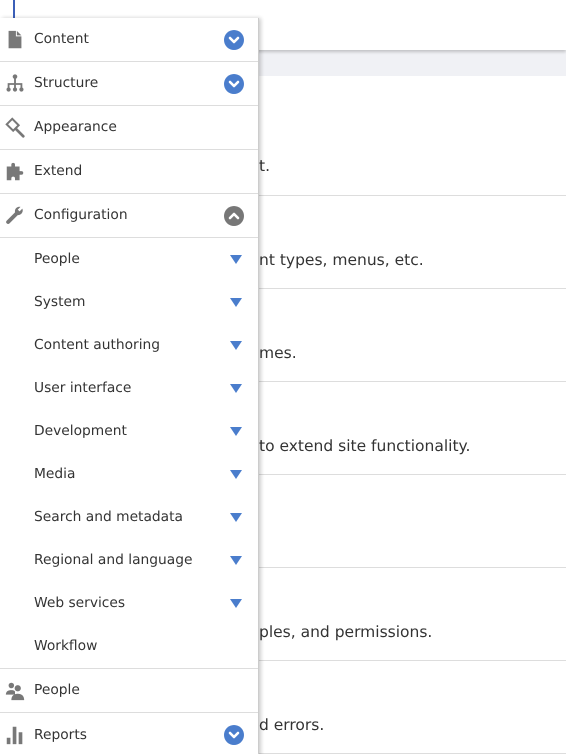 This screenshot has height=754, width=566. I want to click on submenu-item: System, so click(132, 302).